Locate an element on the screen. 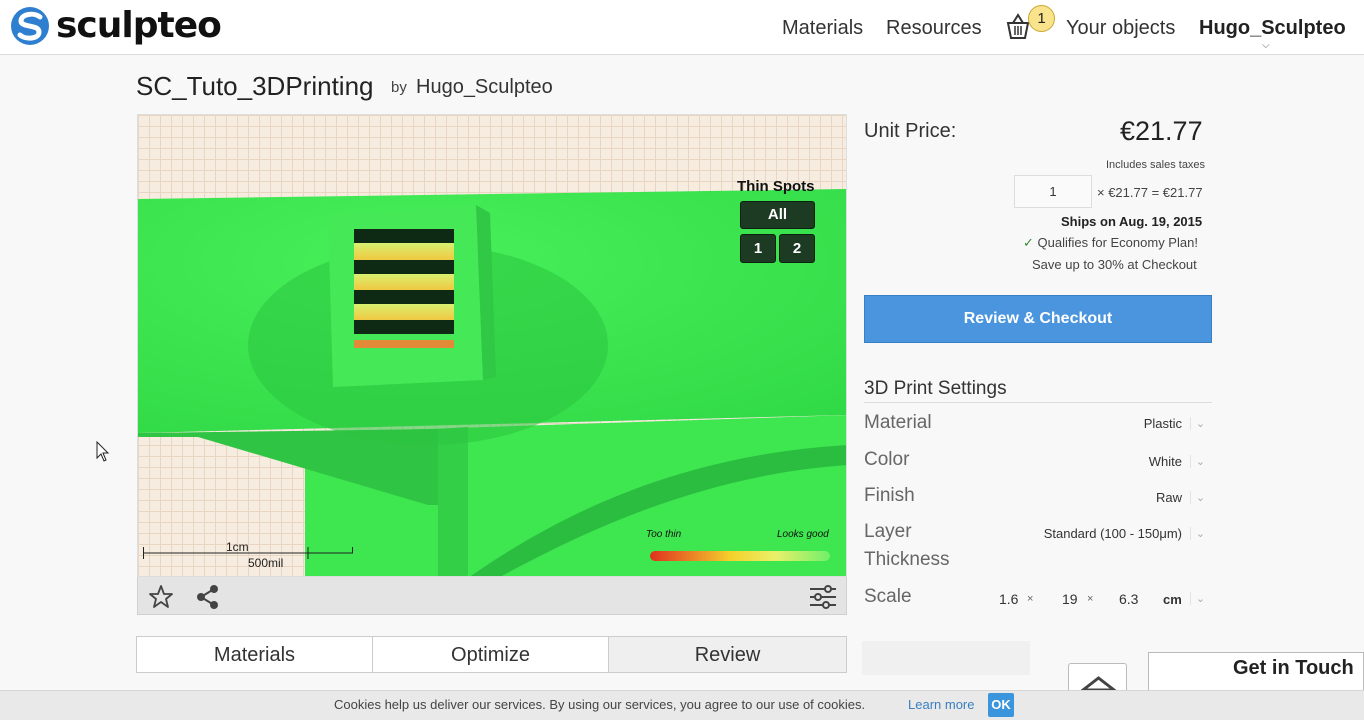 The height and width of the screenshot is (720, 1364). finish-select: Raw is located at coordinates (1141, 497).